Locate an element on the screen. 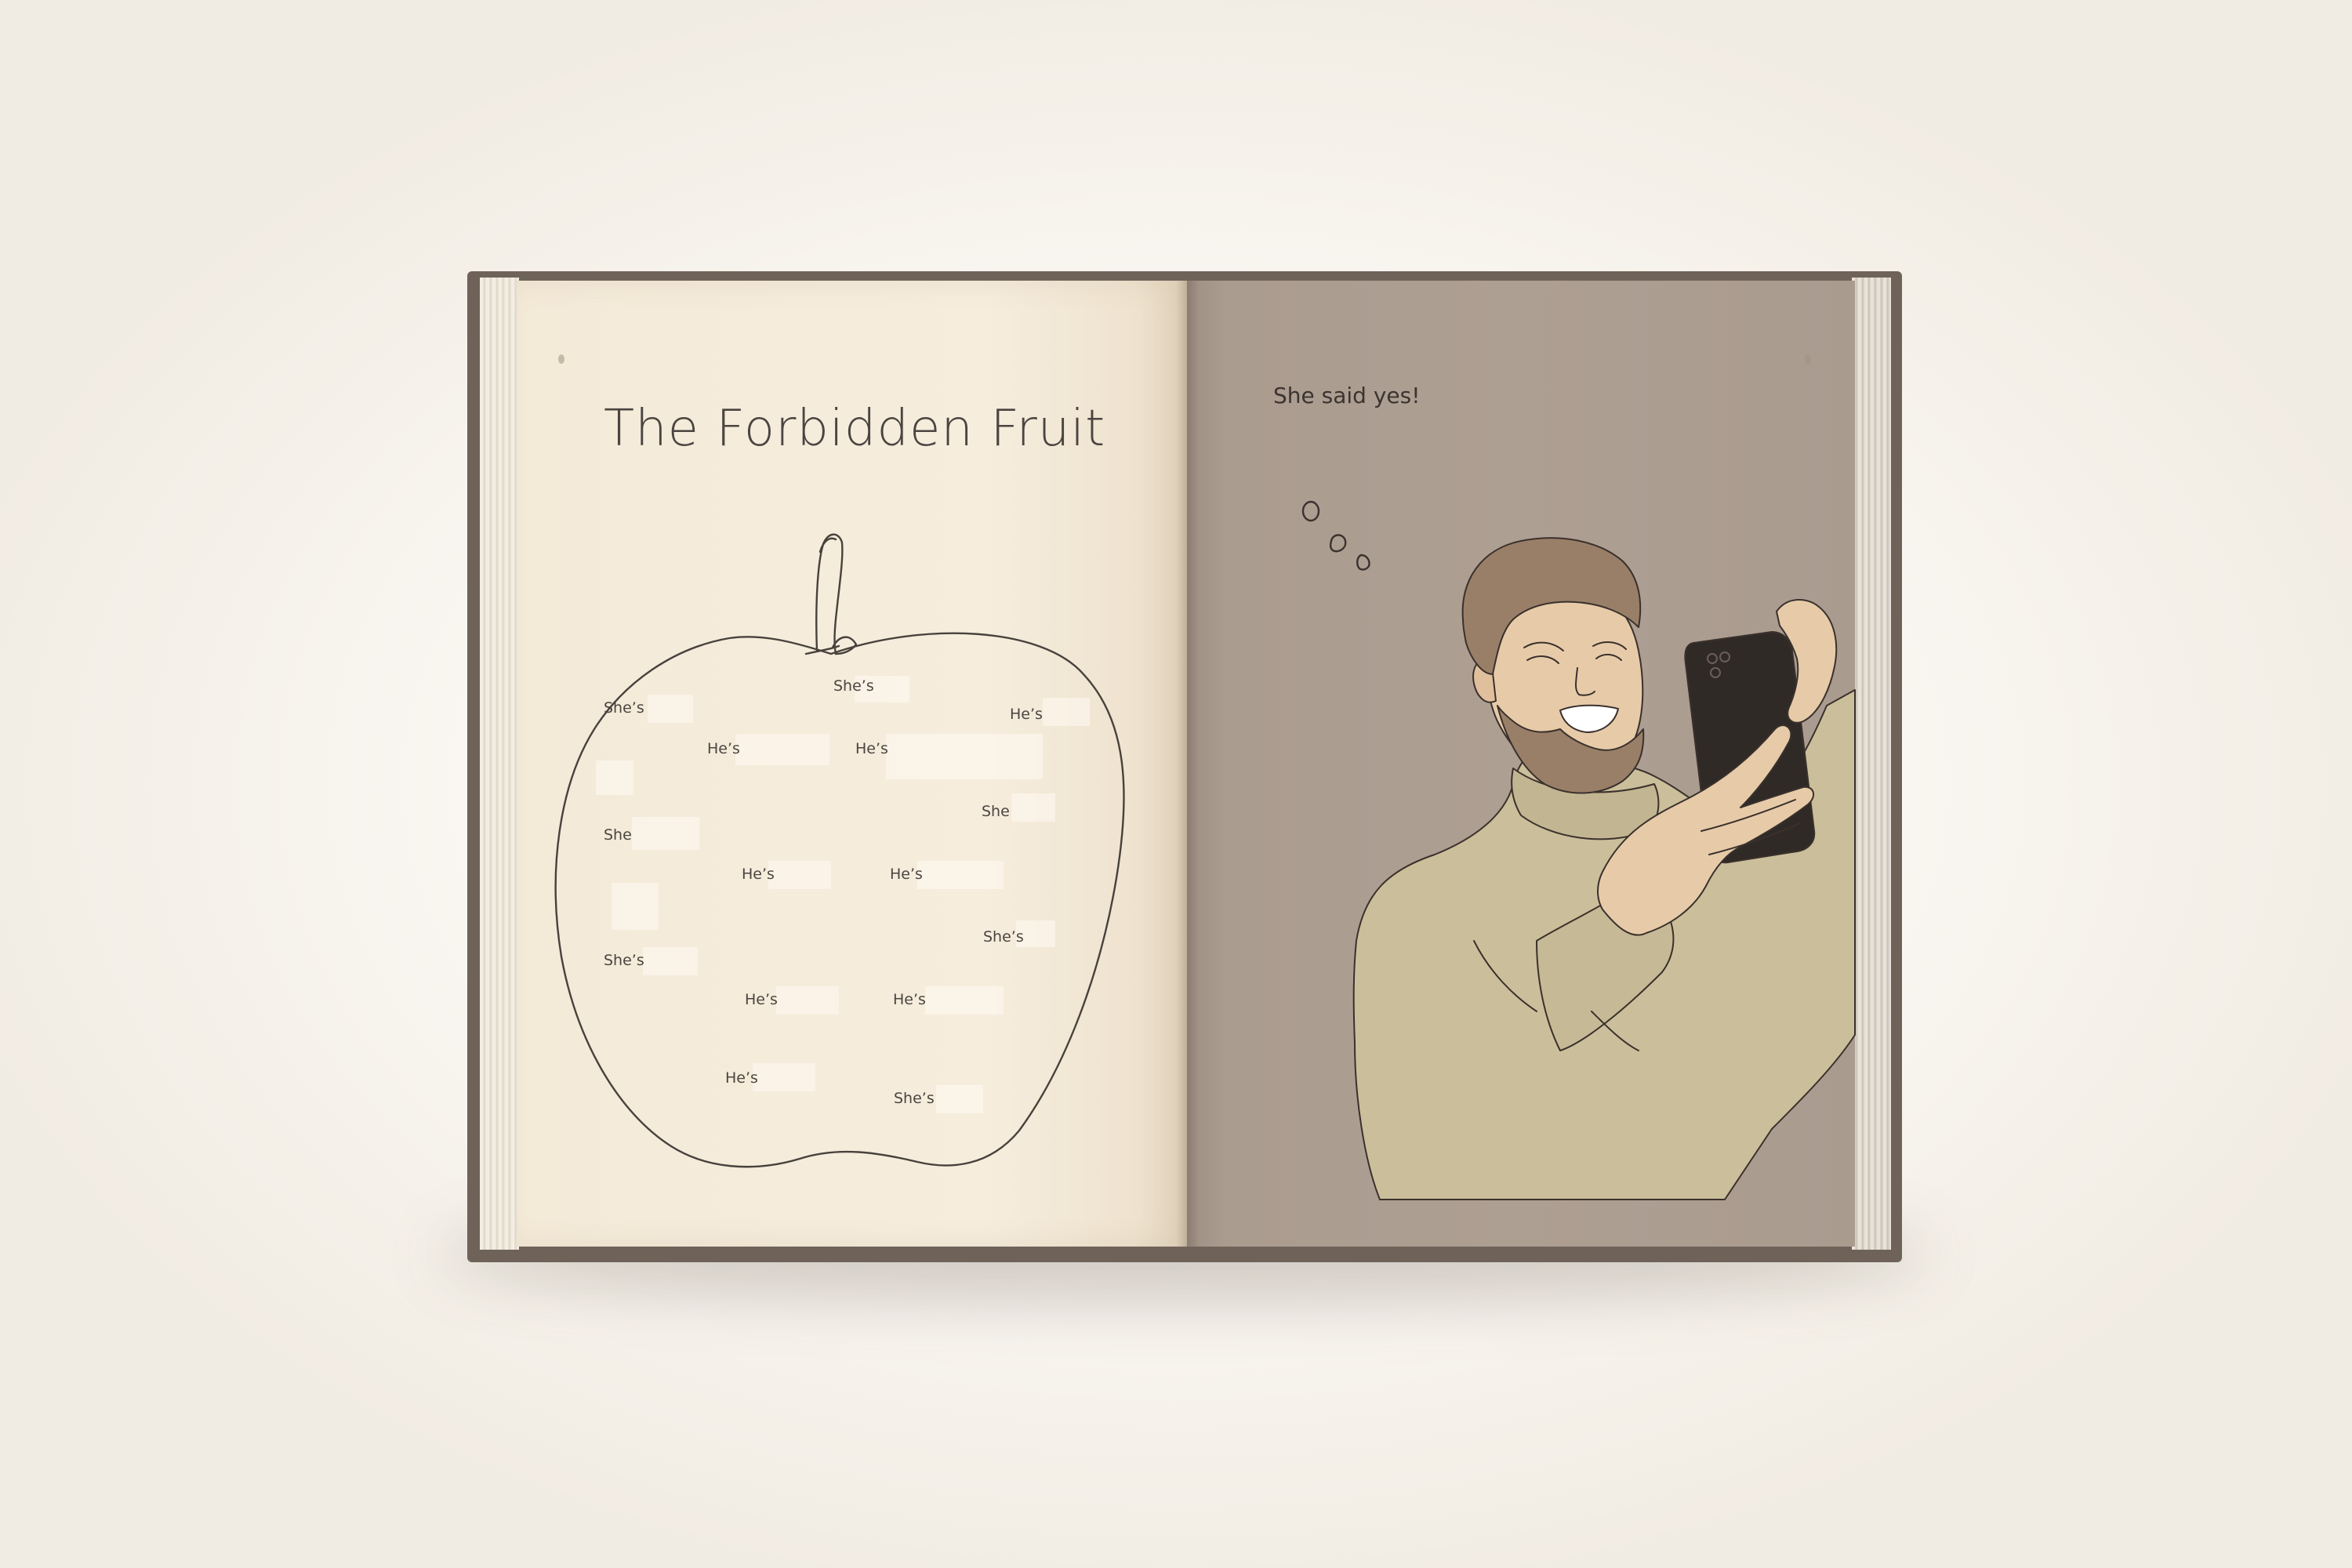 This screenshot has width=2352, height=1568. apple-outline-icon is located at coordinates (839, 850).